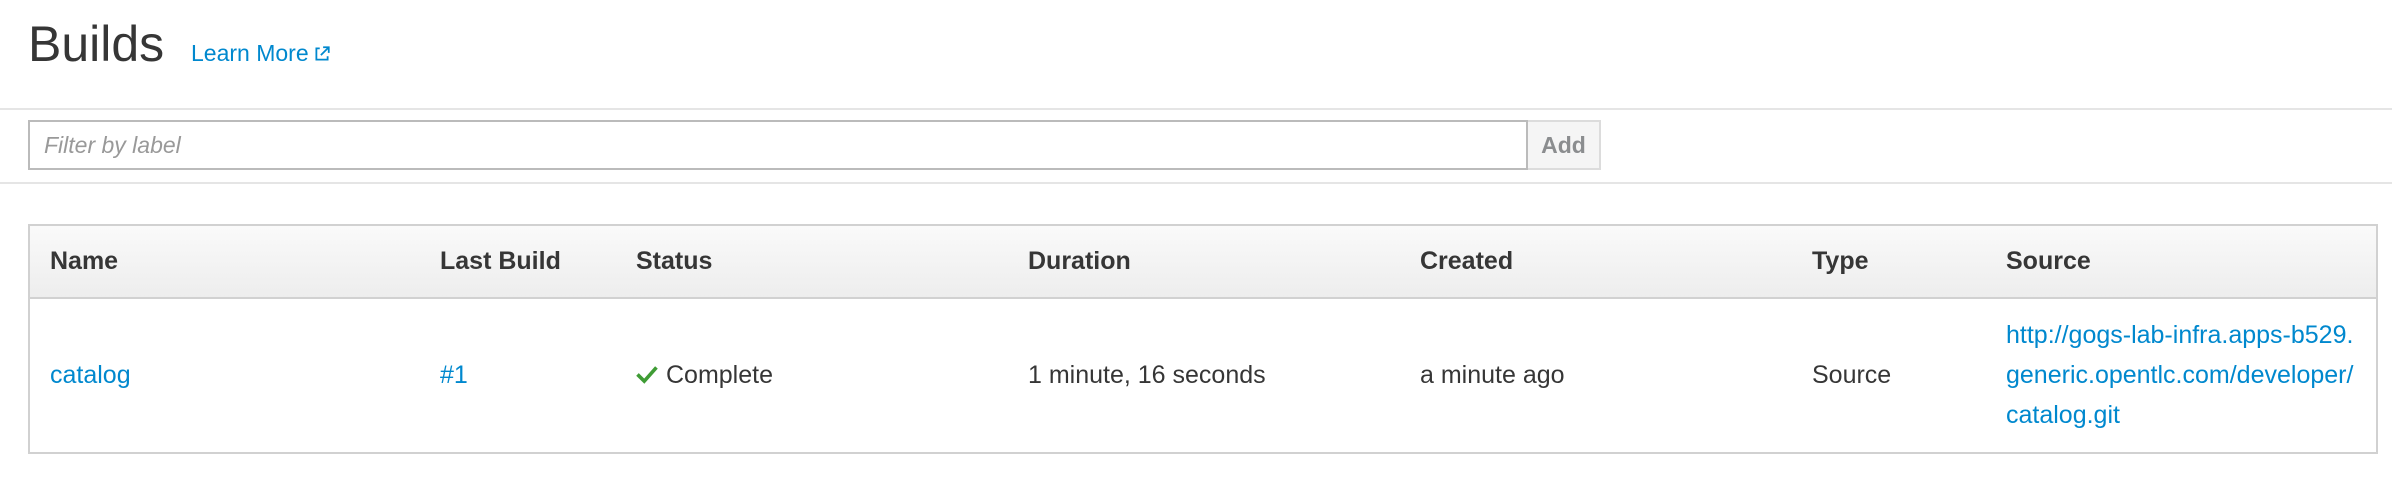 The width and height of the screenshot is (2392, 502). I want to click on add-filter-button: Add, so click(1564, 145).